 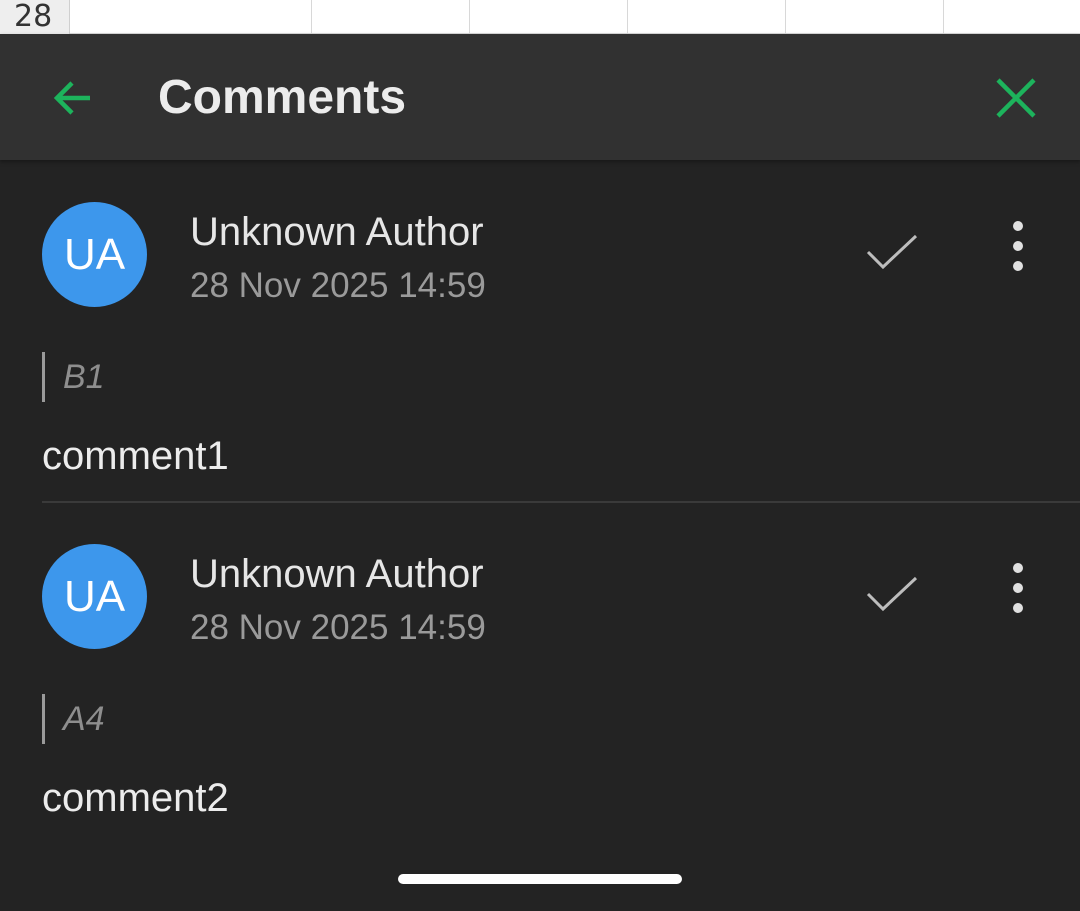 I want to click on arrow-left-icon, so click(x=71, y=98).